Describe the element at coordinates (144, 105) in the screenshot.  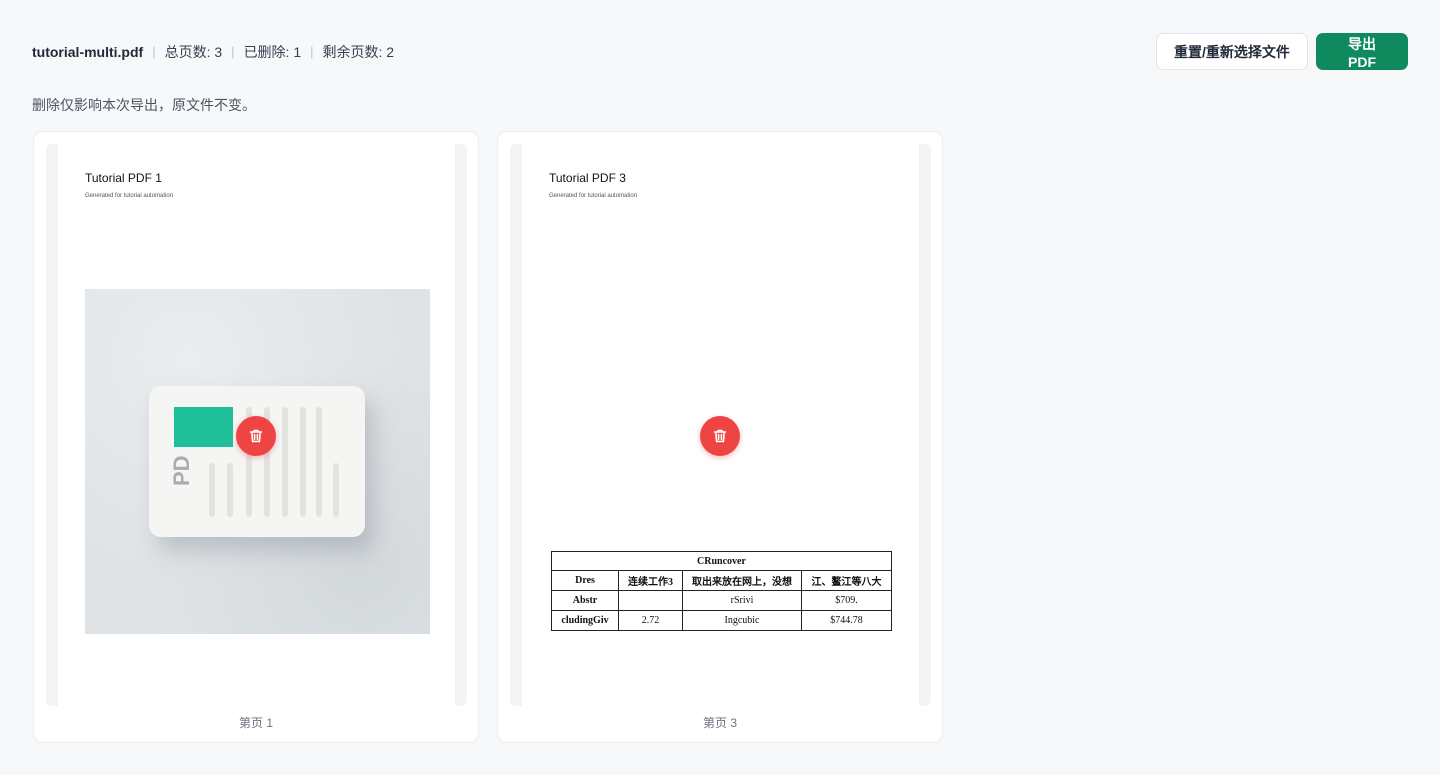
I see `info-note: 删除仅影响本次导出，原文件不变。` at that location.